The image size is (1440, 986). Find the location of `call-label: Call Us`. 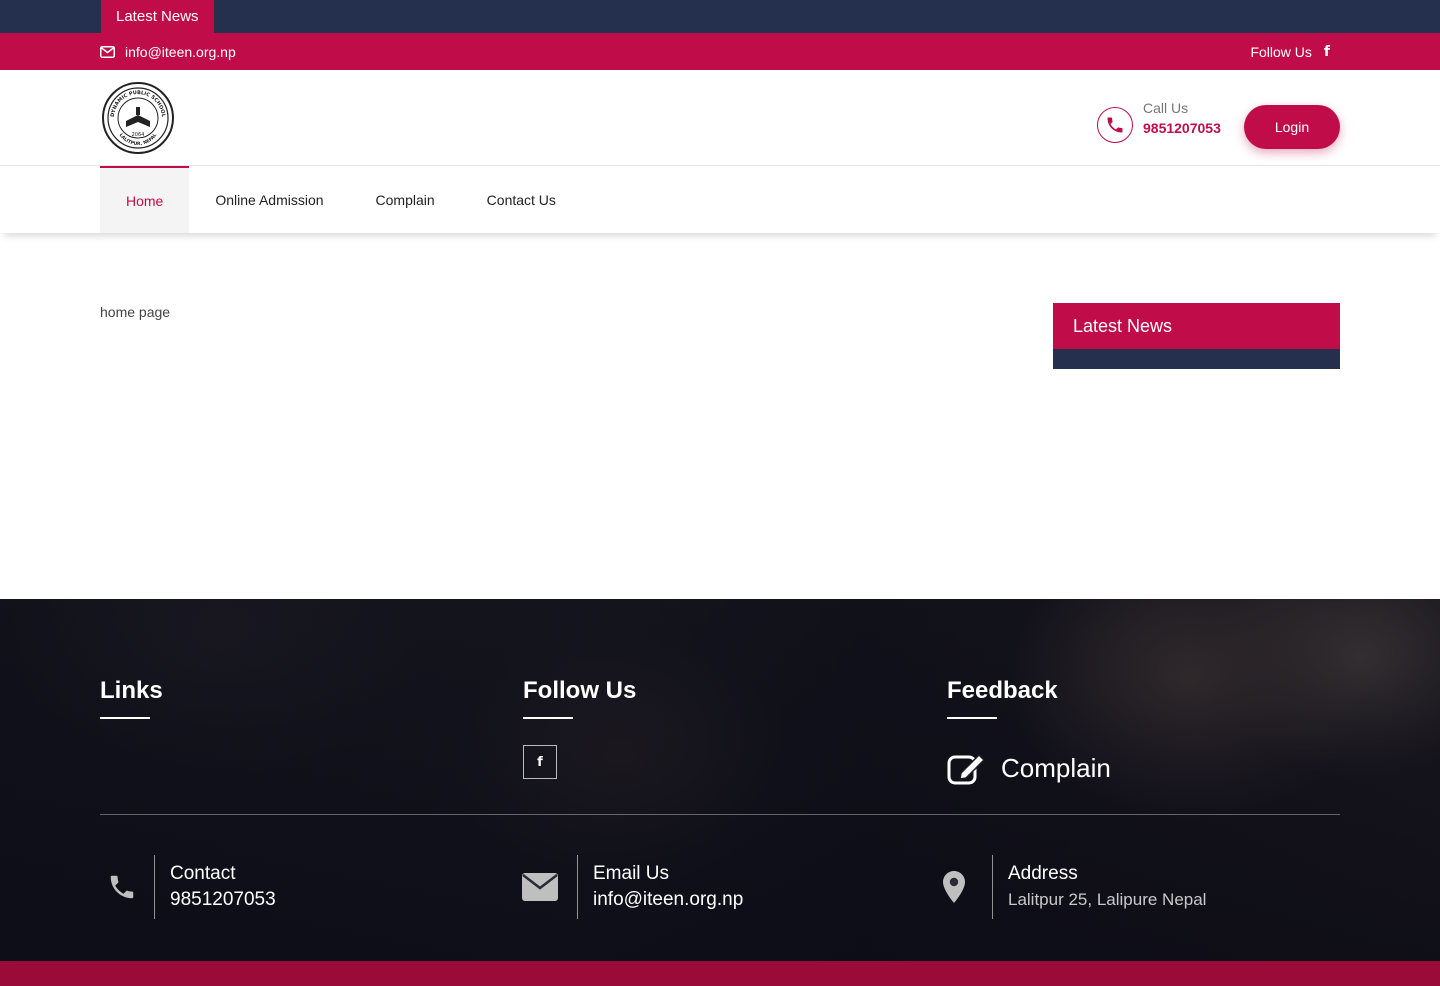

call-label: Call Us is located at coordinates (1166, 107).